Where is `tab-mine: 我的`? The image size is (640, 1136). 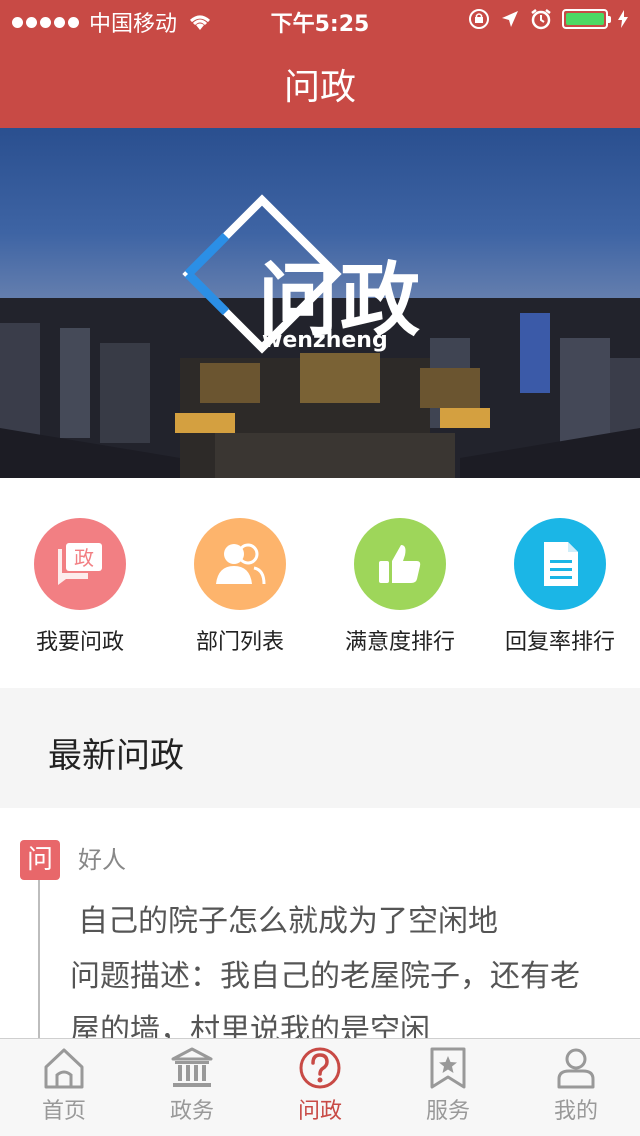 tab-mine: 我的 is located at coordinates (576, 1085).